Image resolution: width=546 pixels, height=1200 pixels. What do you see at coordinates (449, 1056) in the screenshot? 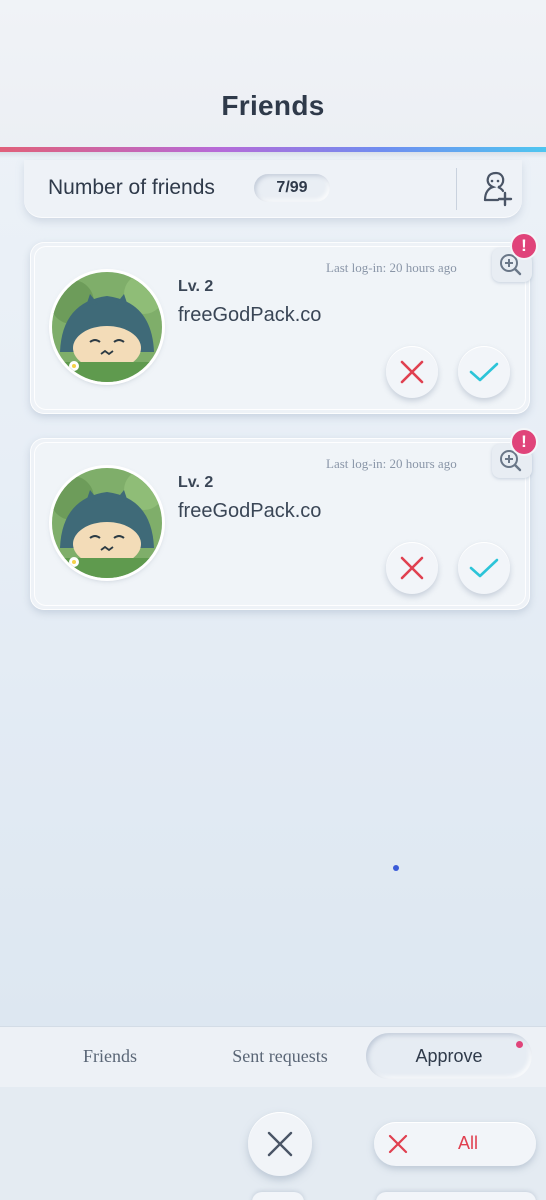
I see `tab-approve: Approve` at bounding box center [449, 1056].